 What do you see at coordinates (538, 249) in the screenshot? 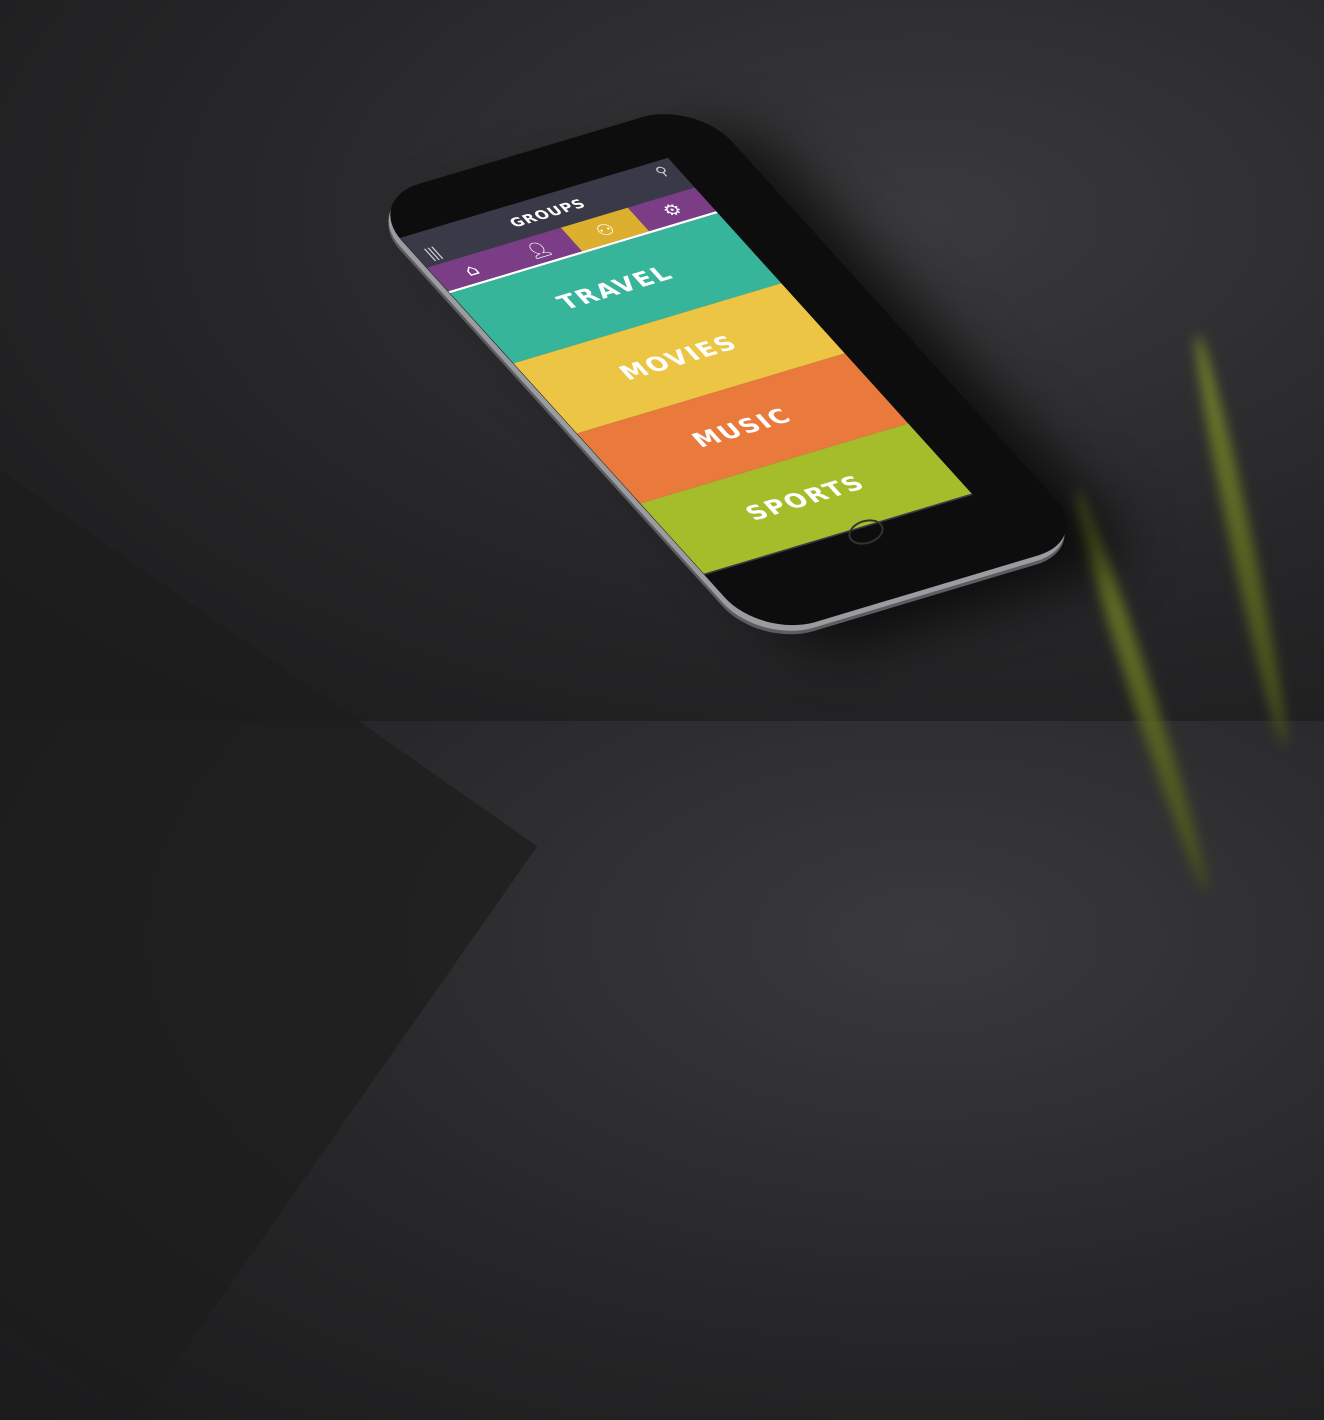
I see `user-icon: 👤︎` at bounding box center [538, 249].